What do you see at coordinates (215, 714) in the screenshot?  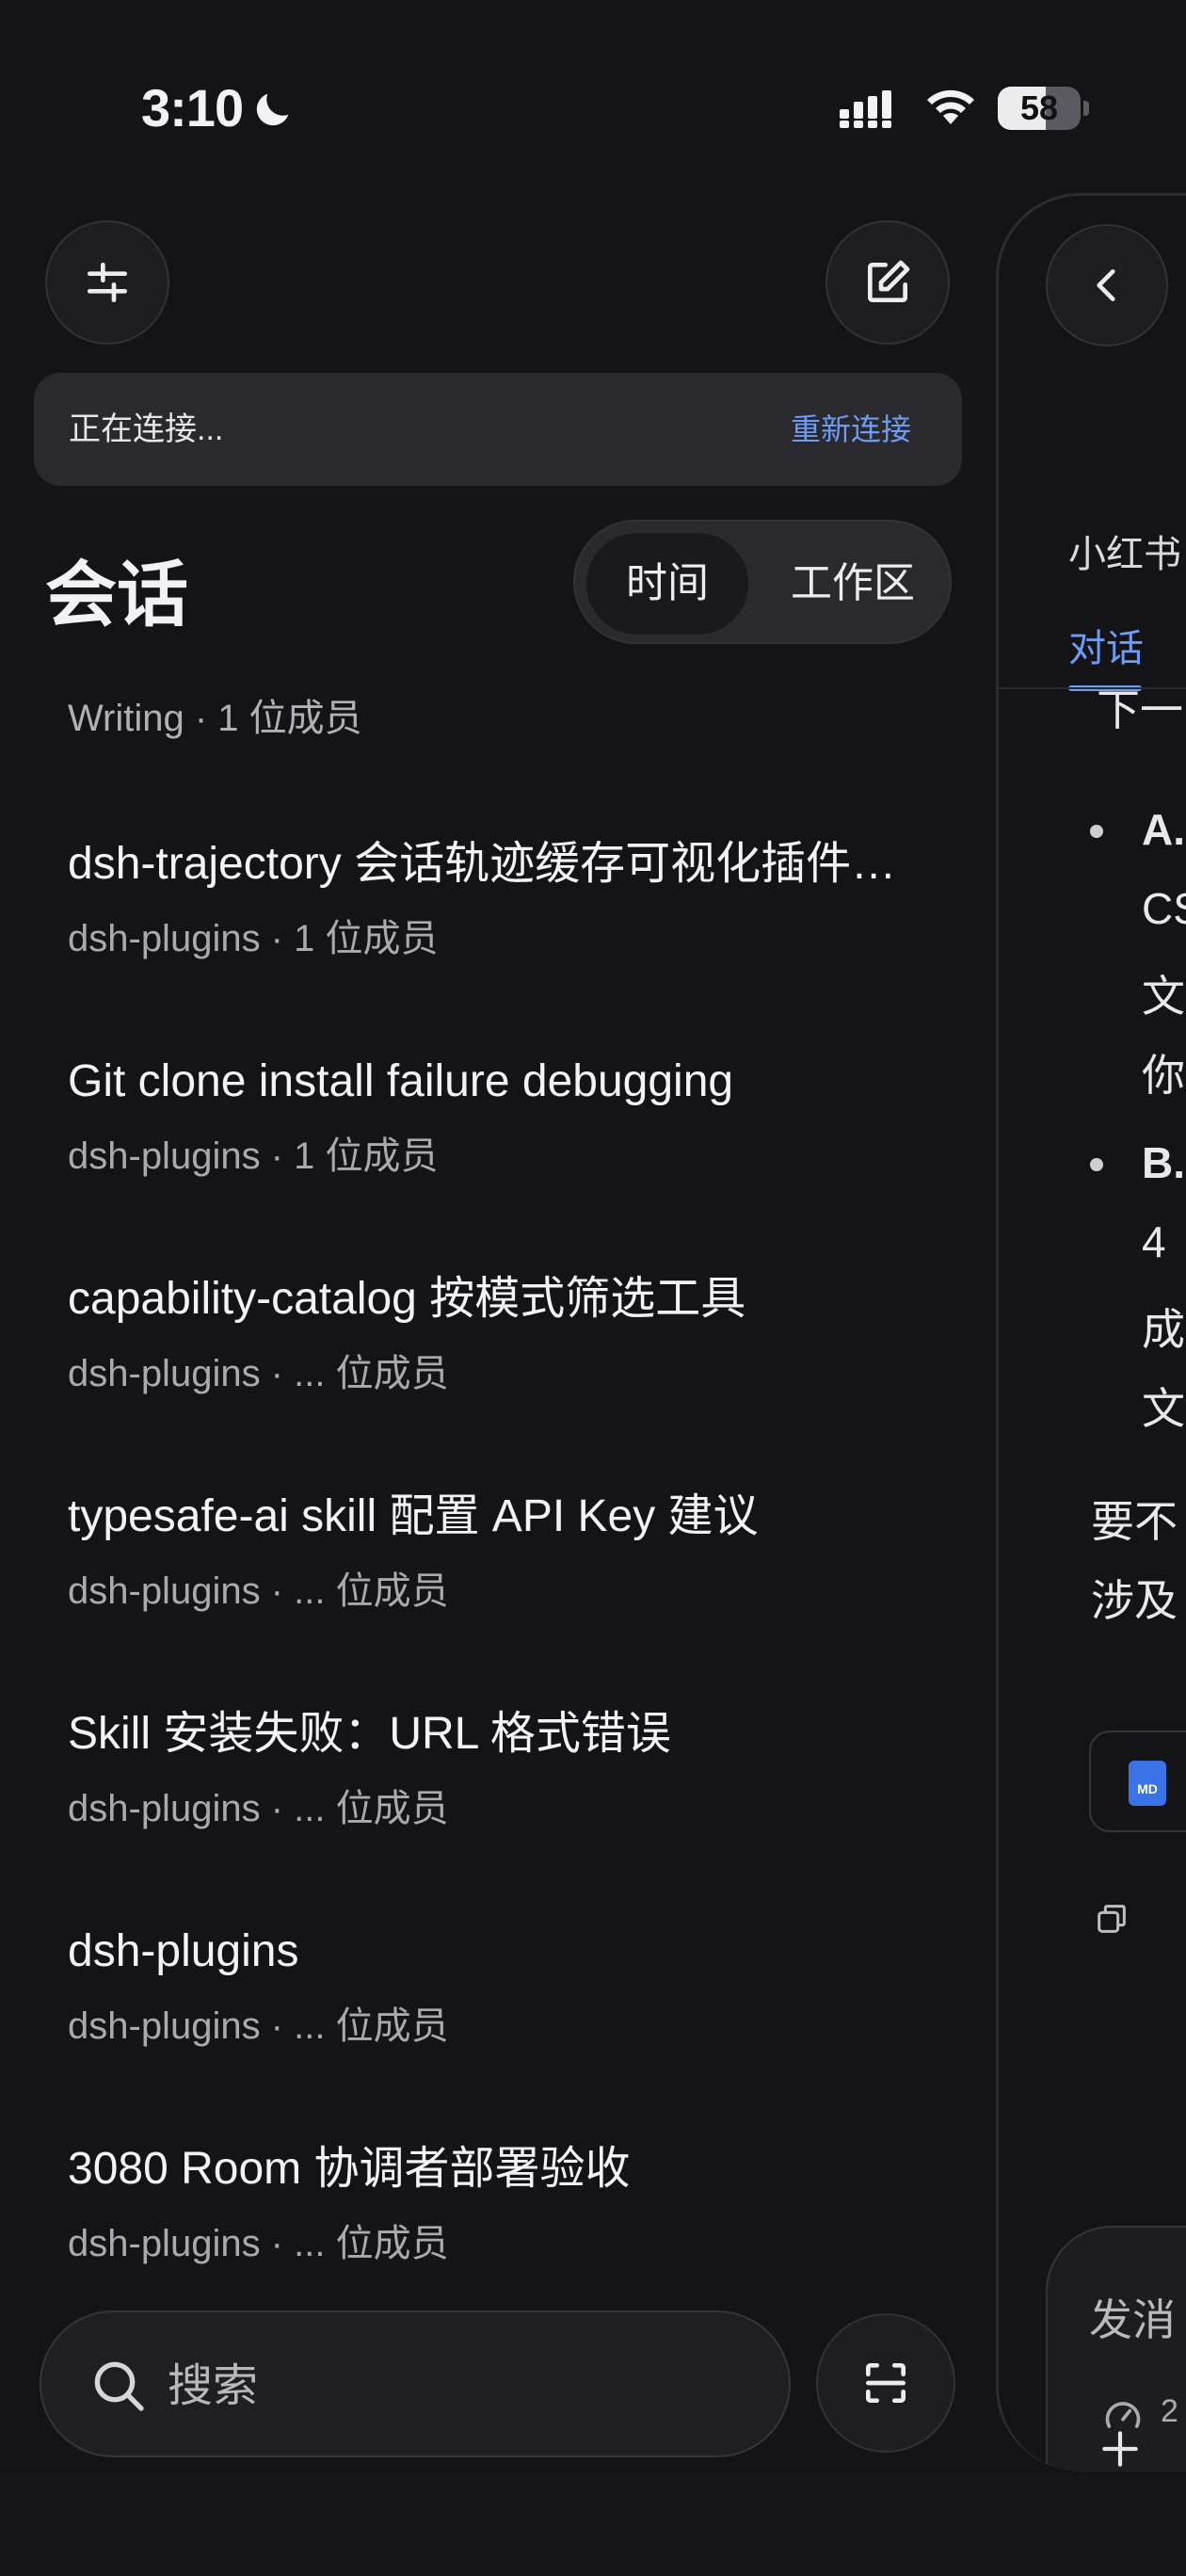 I see `list-item-writing: Writing · 1 位成员` at bounding box center [215, 714].